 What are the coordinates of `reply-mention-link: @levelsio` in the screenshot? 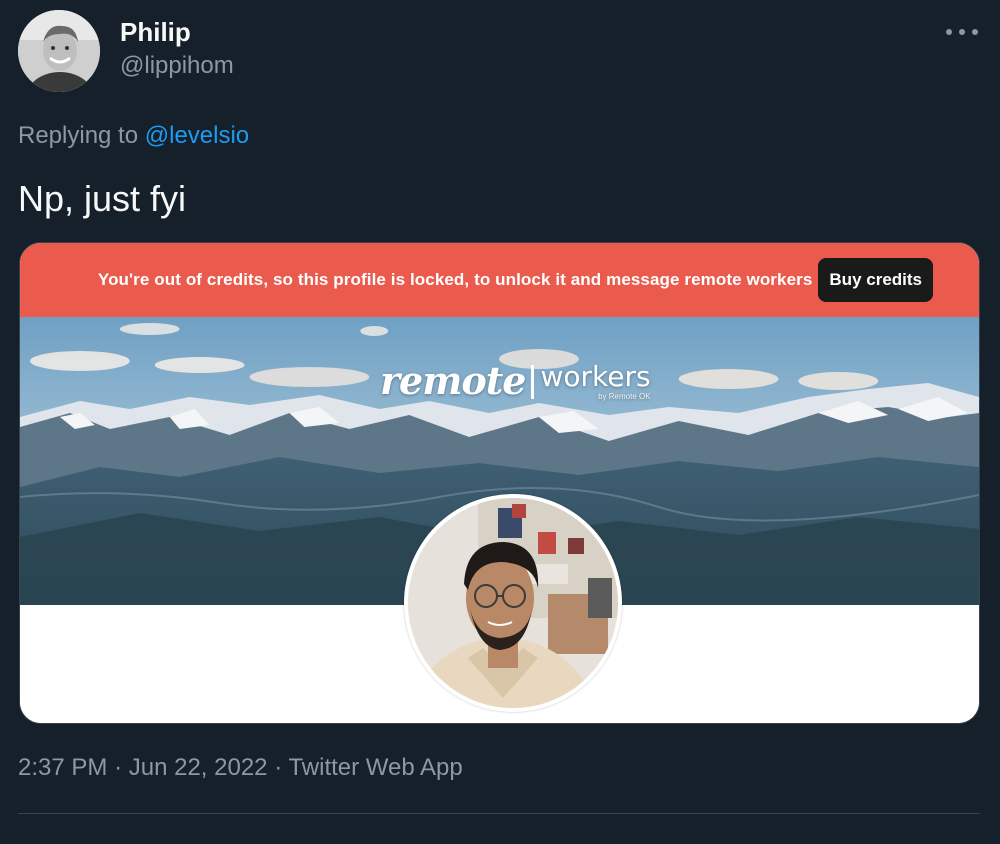 It's located at (197, 135).